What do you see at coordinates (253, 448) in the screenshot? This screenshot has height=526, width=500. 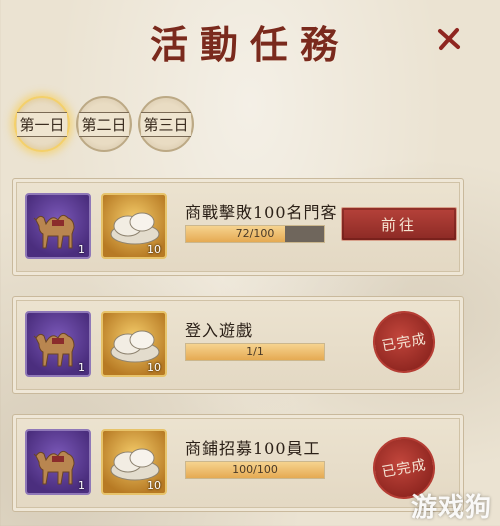 I see `task-name: 商鋪招募100員工` at bounding box center [253, 448].